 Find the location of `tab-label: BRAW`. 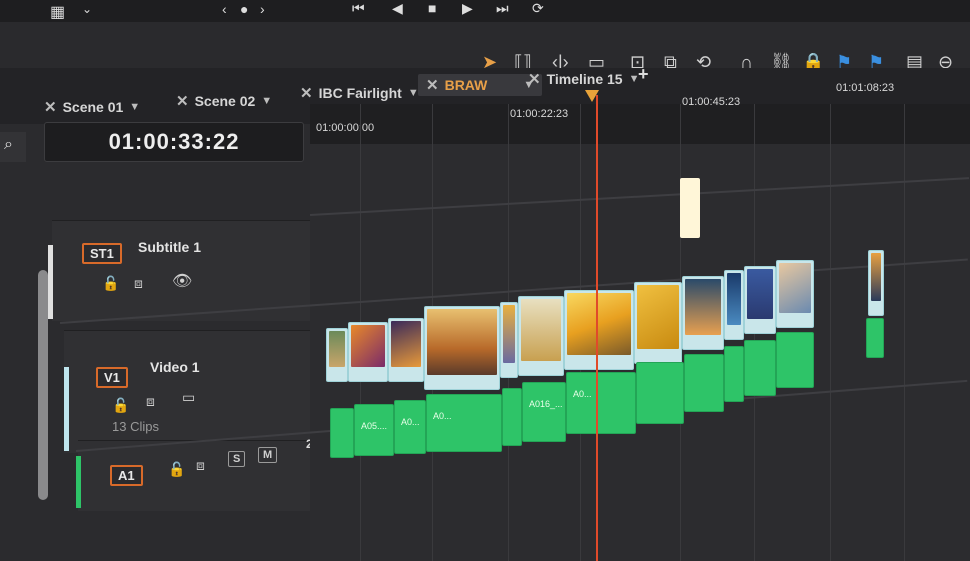

tab-label: BRAW is located at coordinates (466, 85).